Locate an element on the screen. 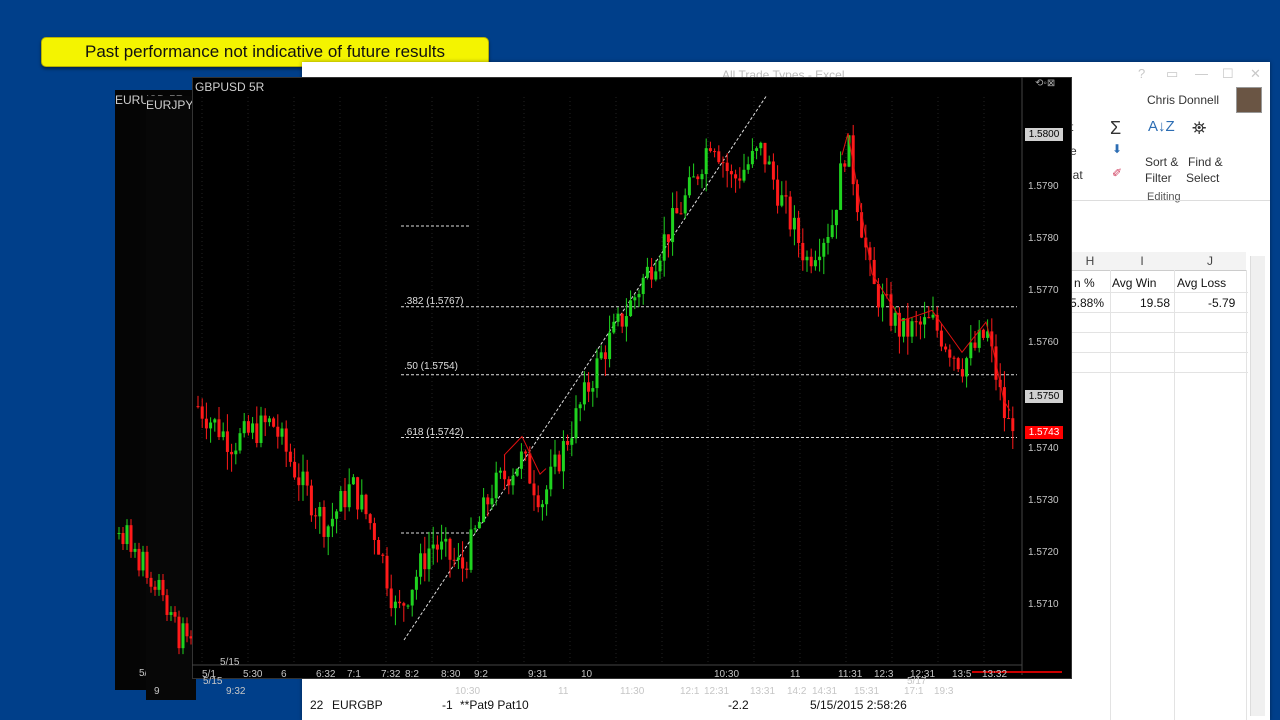 The image size is (1280, 720). col-header-i: I is located at coordinates (1142, 261).